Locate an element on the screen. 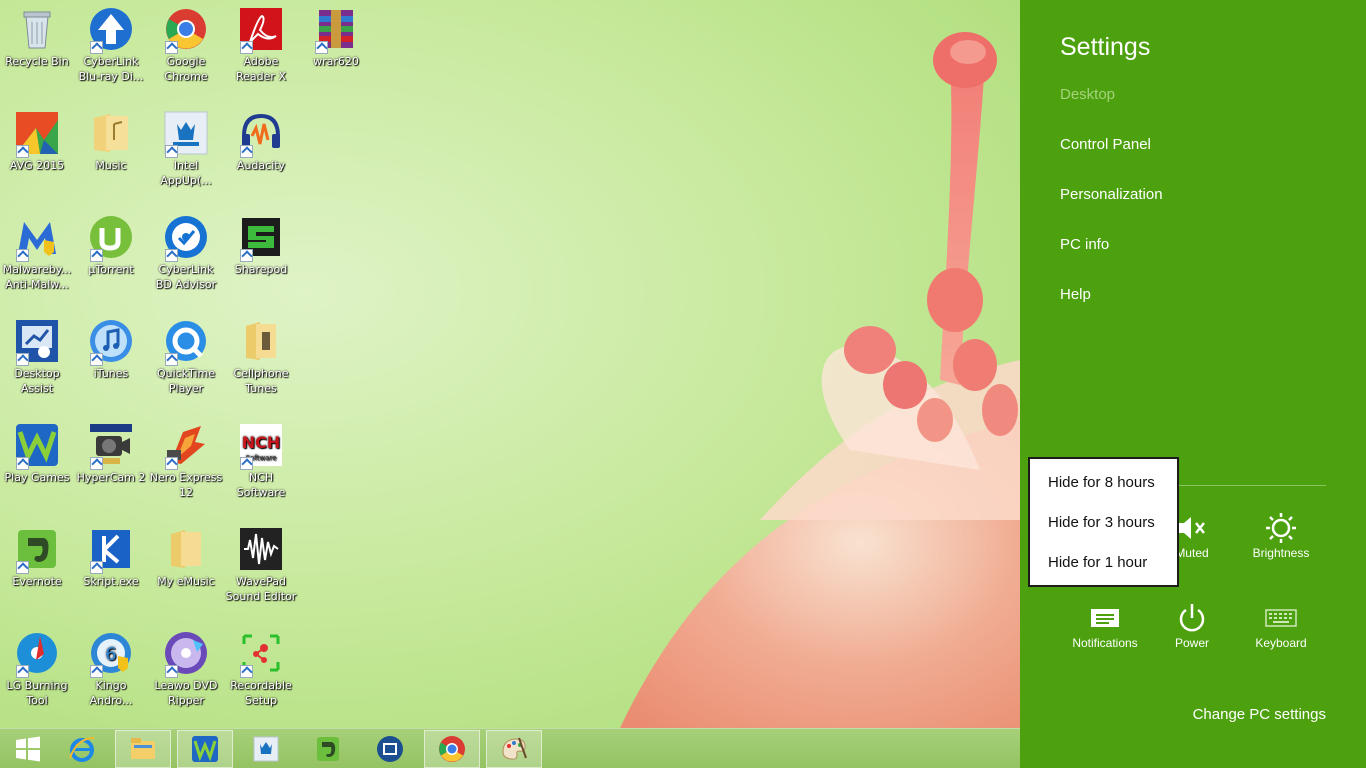 This screenshot has height=768, width=1366. brightness-icon is located at coordinates (1281, 528).